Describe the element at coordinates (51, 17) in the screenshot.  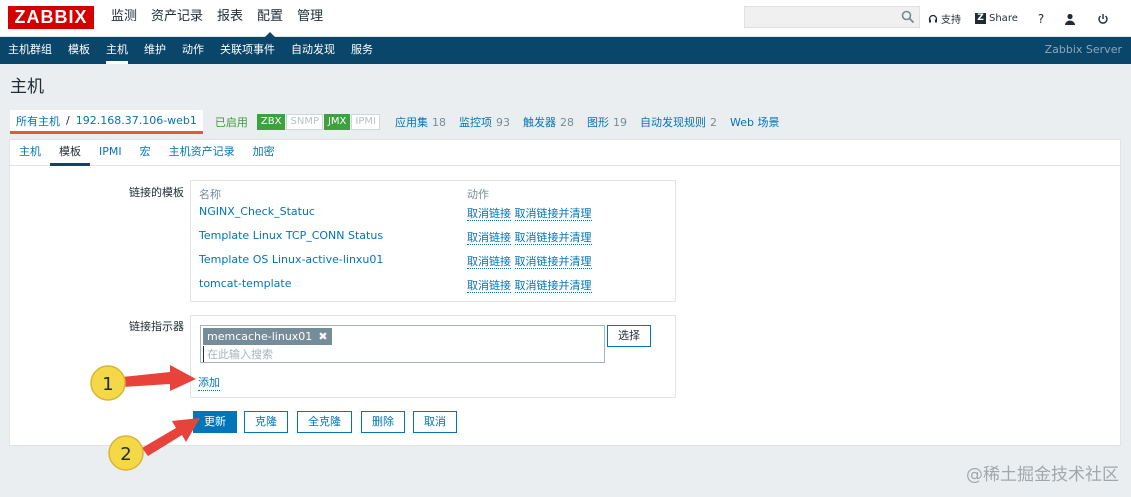
I see `zabbix-logo: ZABBIX` at that location.